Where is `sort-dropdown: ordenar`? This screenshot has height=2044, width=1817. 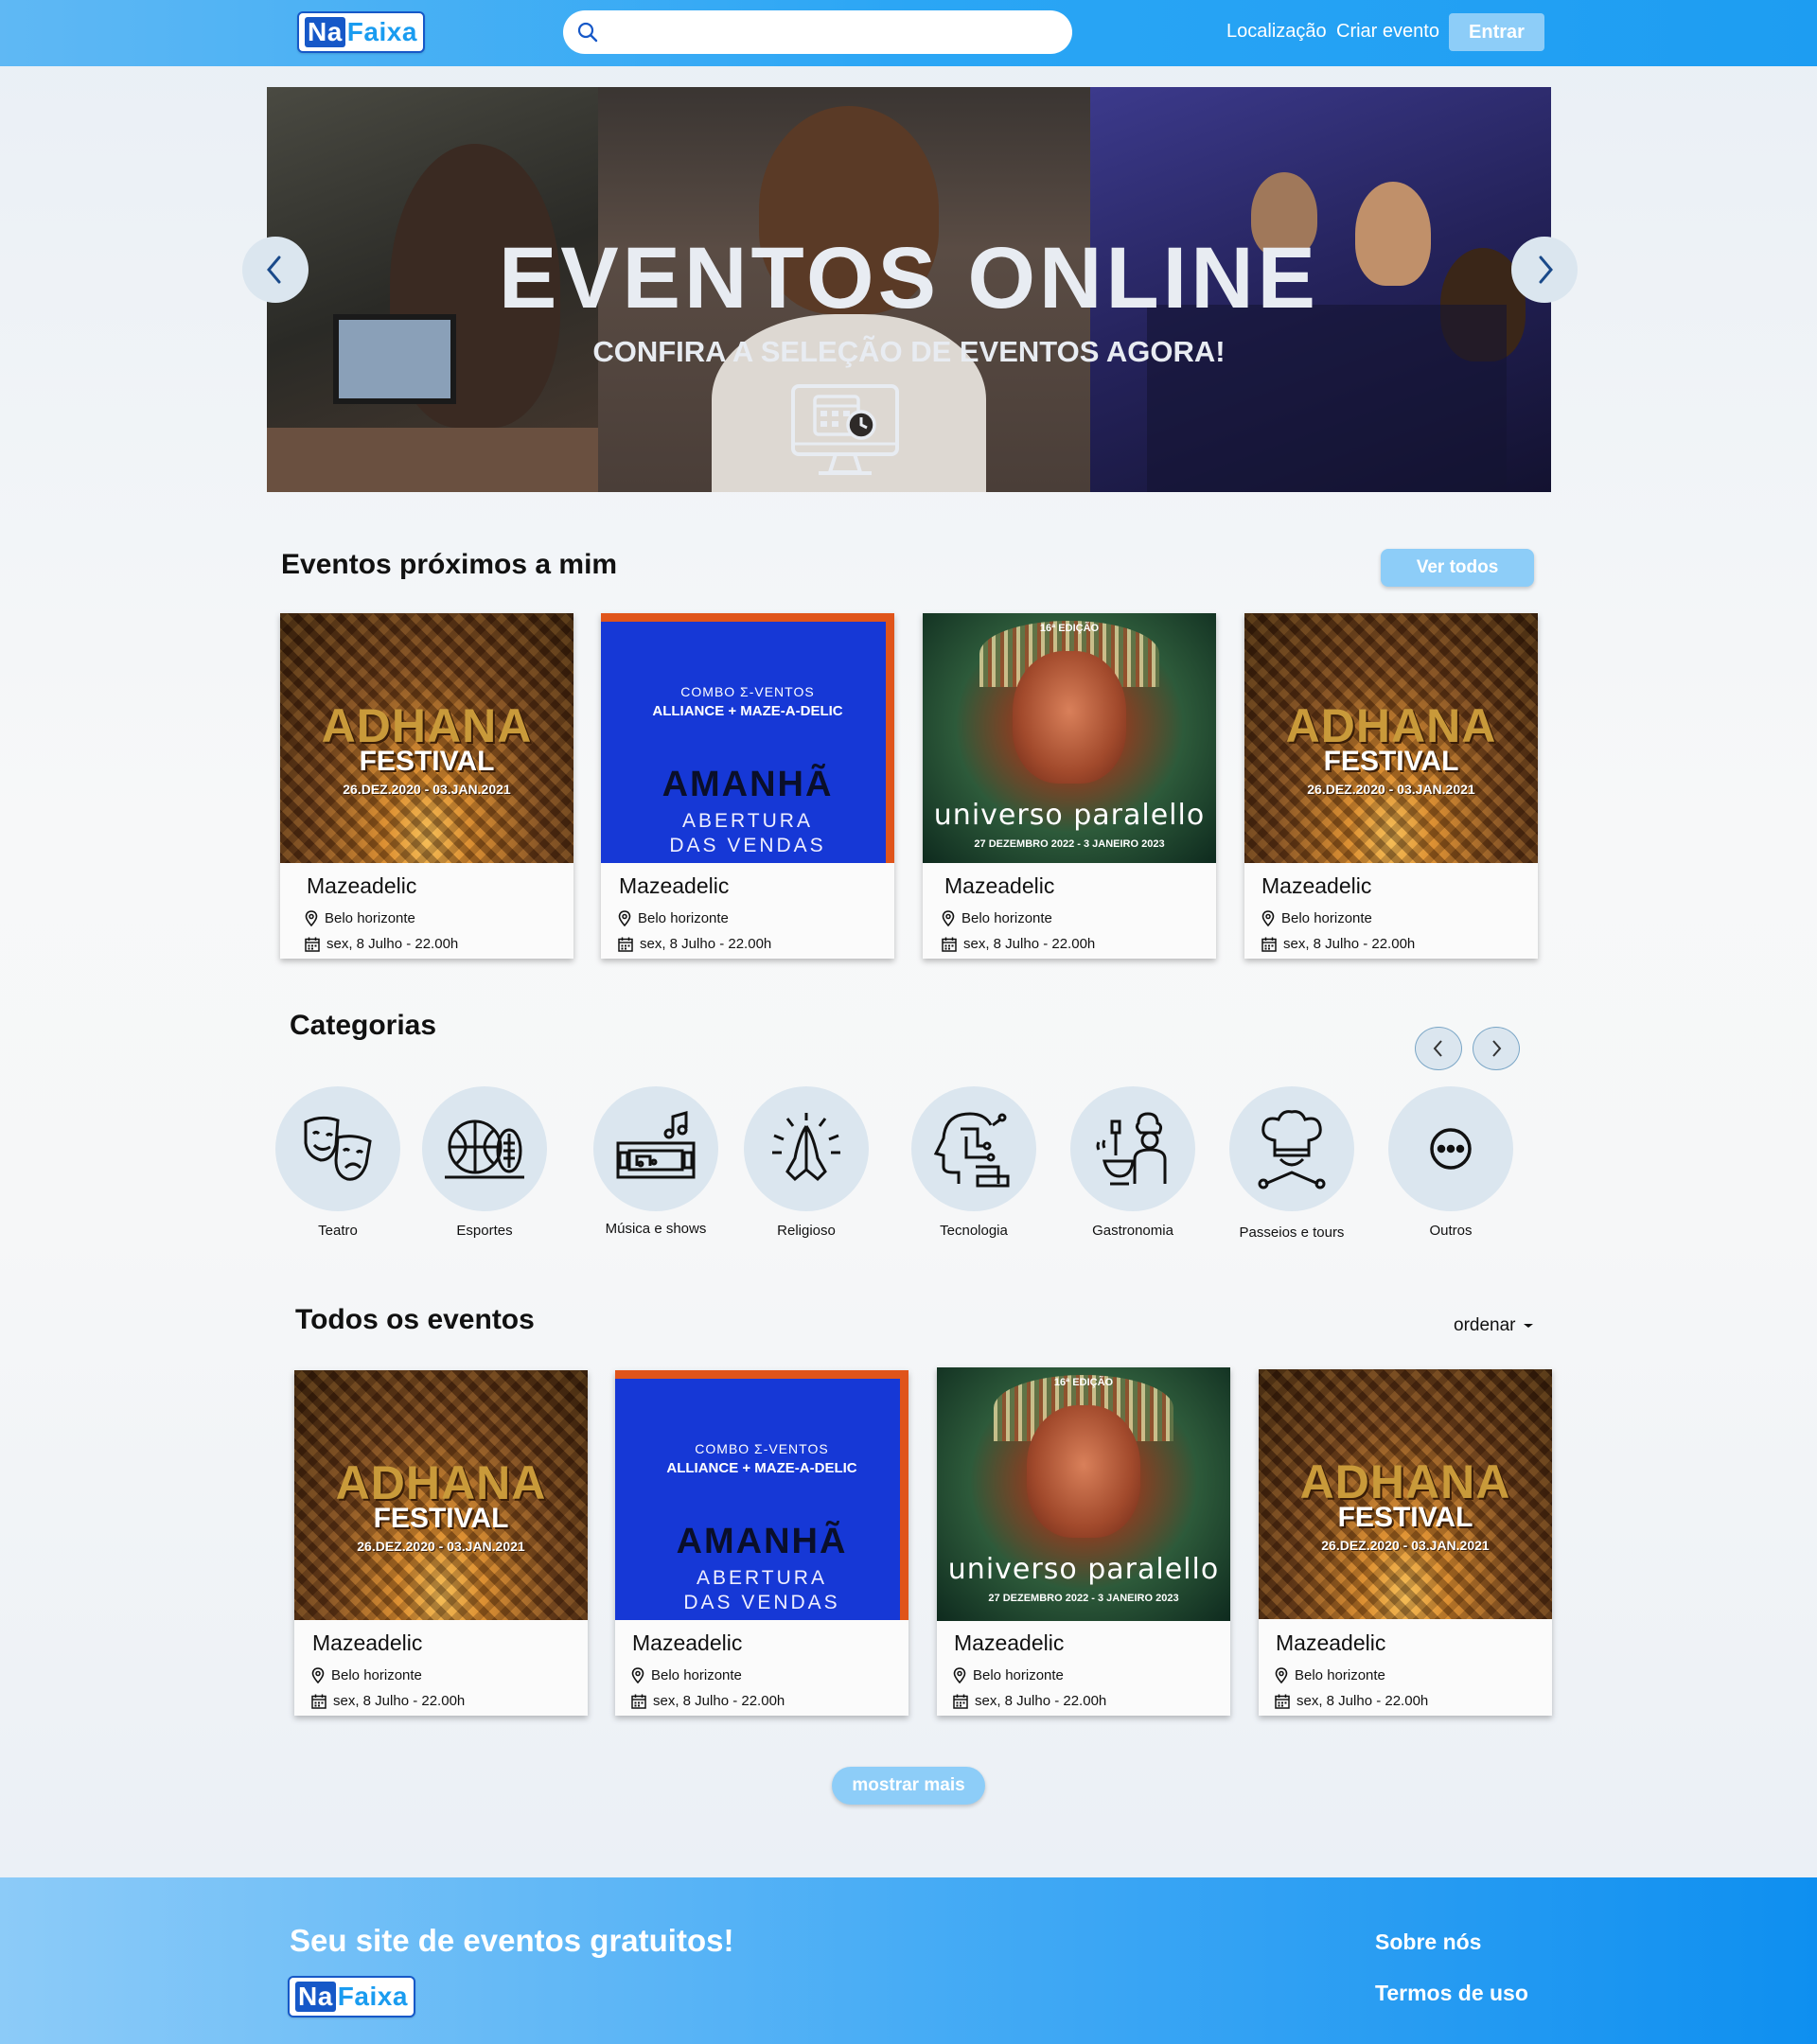
sort-dropdown: ordenar is located at coordinates (1494, 1325).